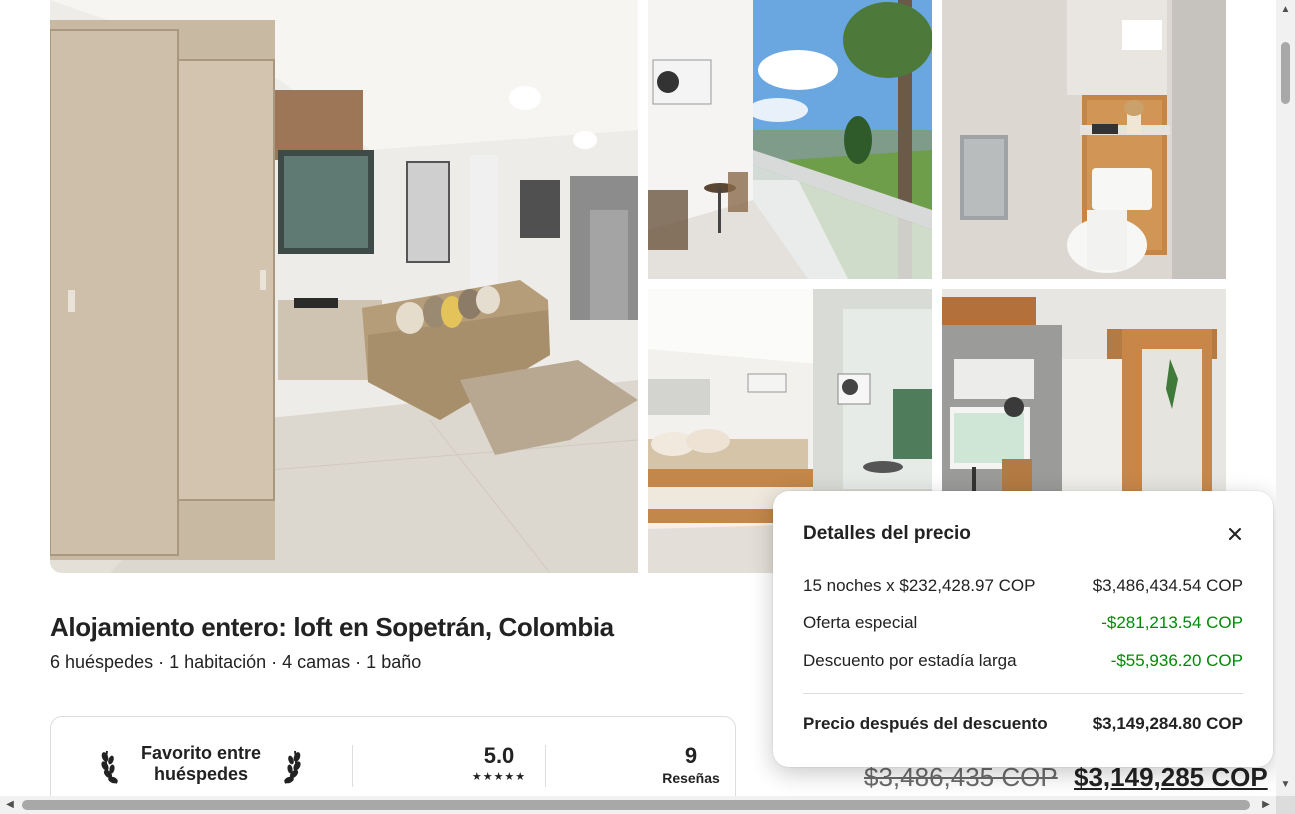  What do you see at coordinates (10, 805) in the screenshot?
I see `scroll-left-arrow-icon: ◀` at bounding box center [10, 805].